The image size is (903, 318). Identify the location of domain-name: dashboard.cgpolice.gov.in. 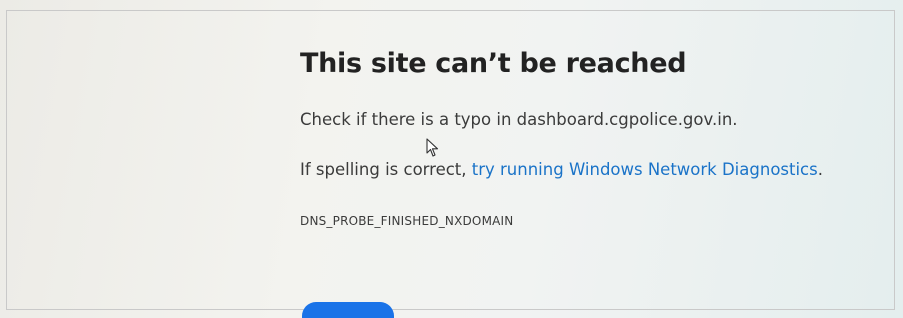
(624, 119).